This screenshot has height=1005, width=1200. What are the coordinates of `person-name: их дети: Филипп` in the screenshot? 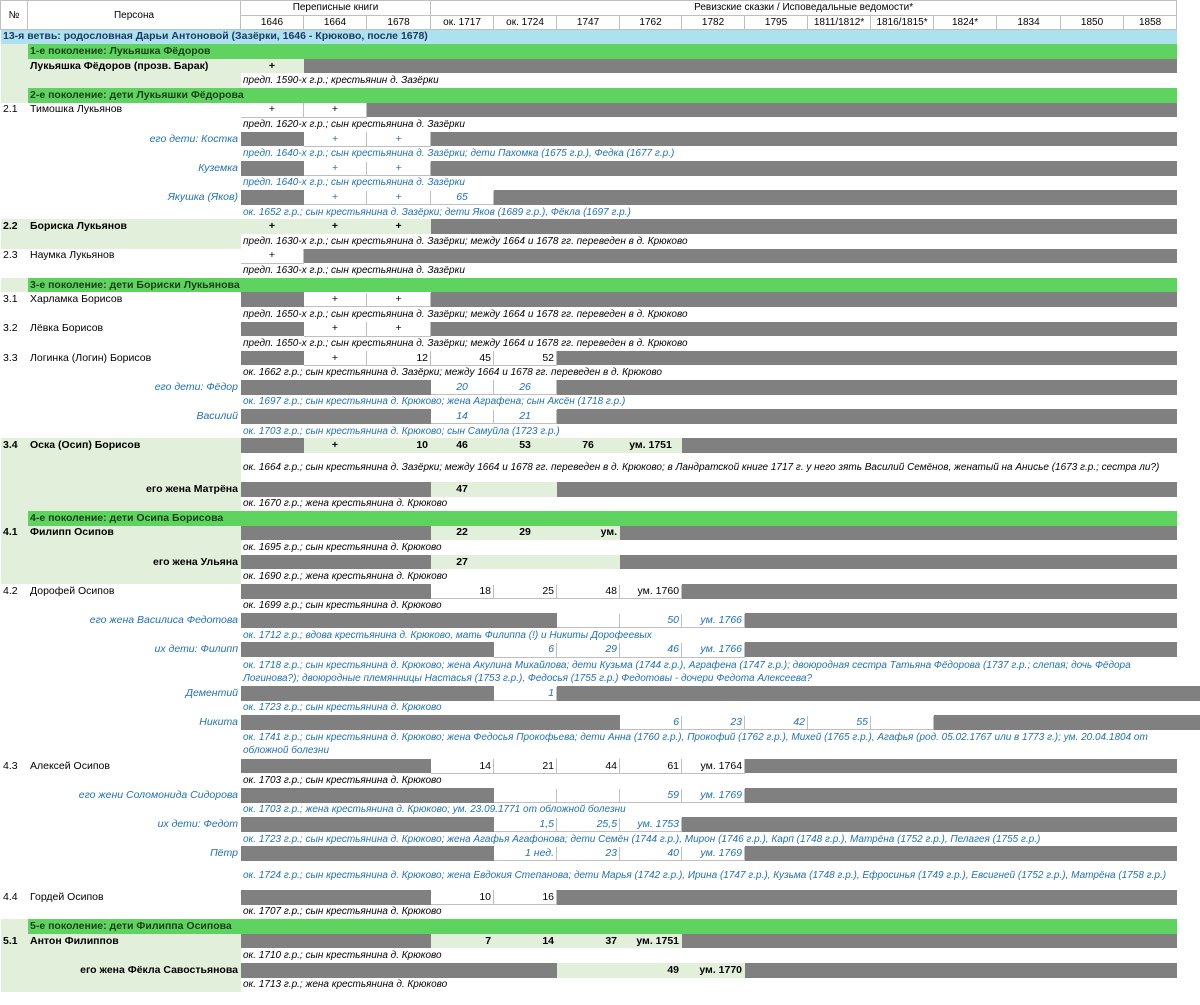 It's located at (196, 649).